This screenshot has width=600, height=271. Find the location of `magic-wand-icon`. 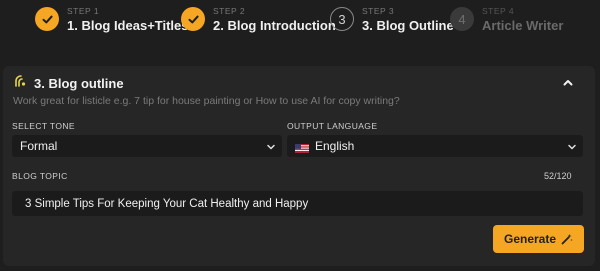

magic-wand-icon is located at coordinates (567, 239).